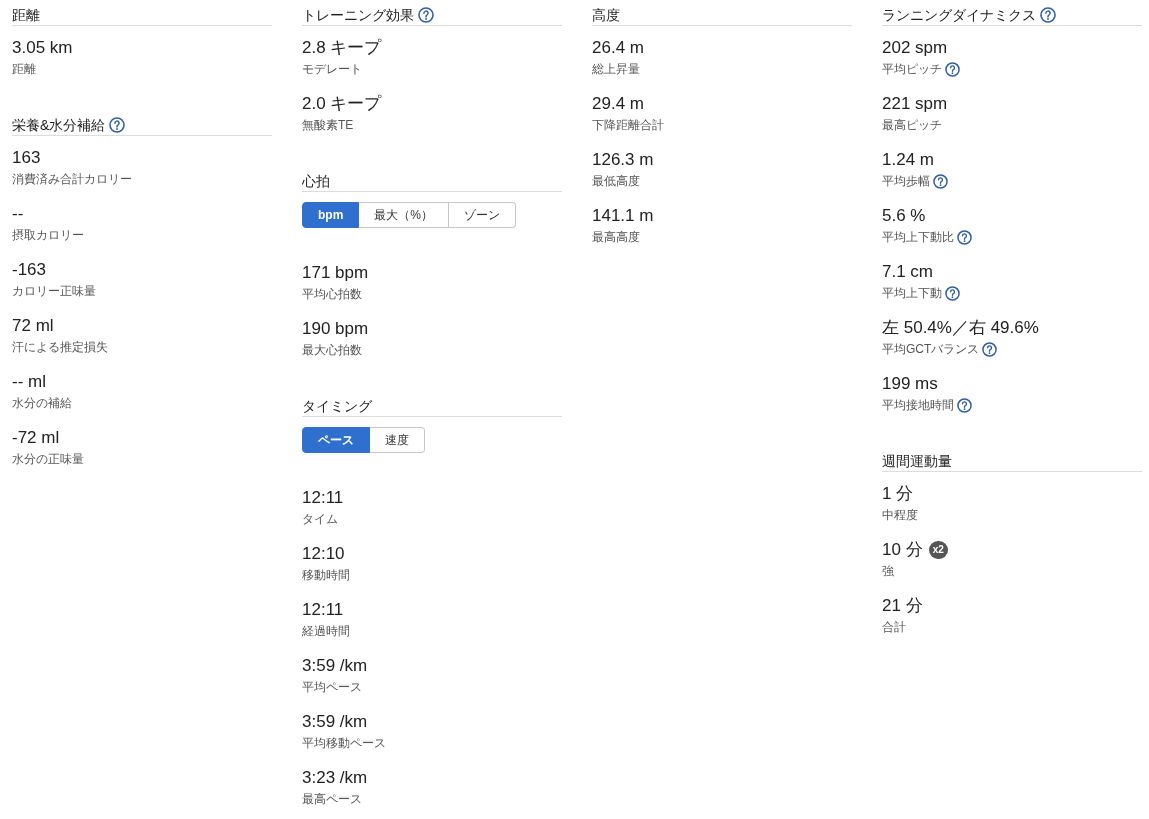 The width and height of the screenshot is (1149, 819). Describe the element at coordinates (48, 235) in the screenshot. I see `stat-label: 摂取カロリー` at that location.